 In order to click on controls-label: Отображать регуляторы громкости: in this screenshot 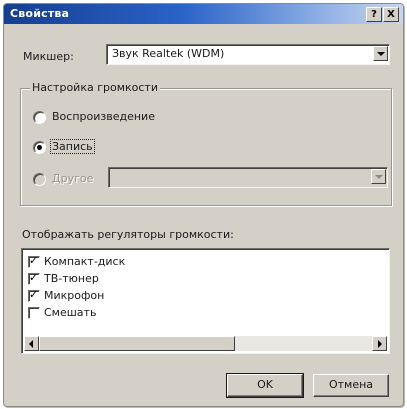, I will do `click(128, 234)`.